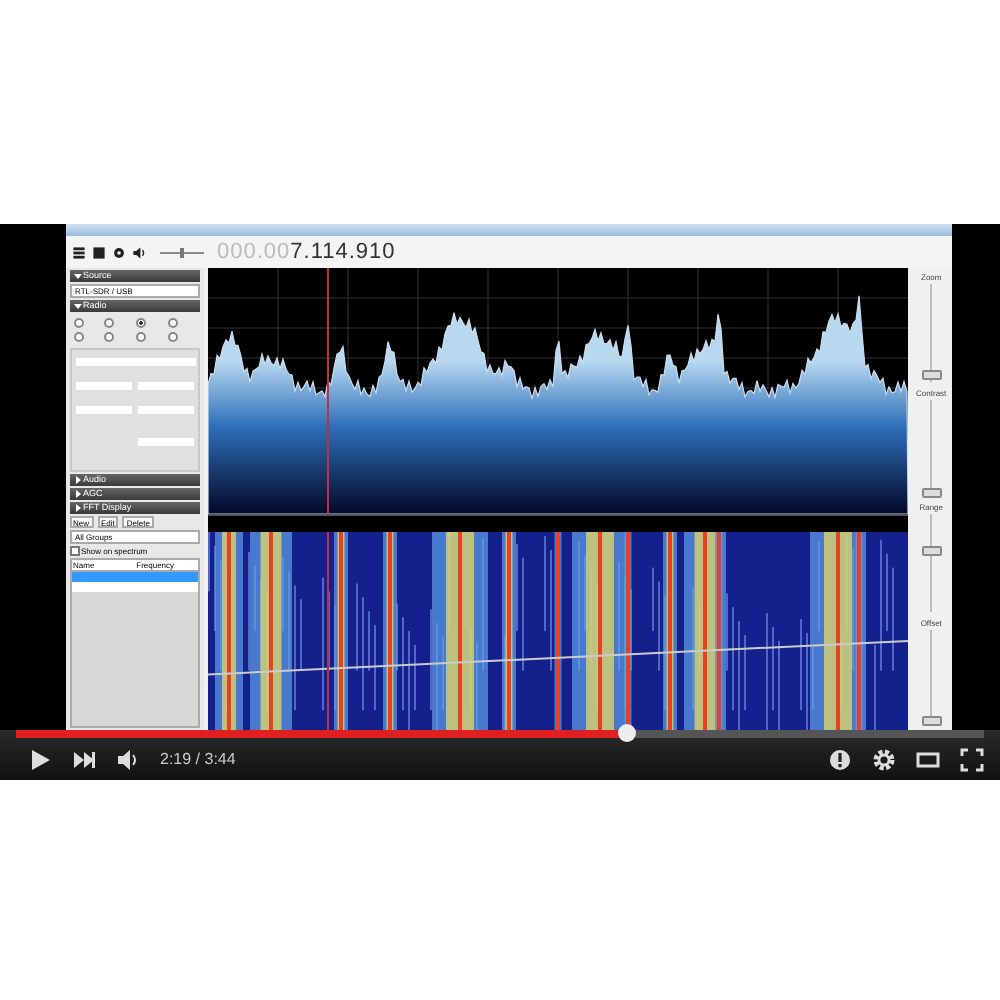 Image resolution: width=1000 pixels, height=1000 pixels. I want to click on info-icon, so click(840, 759).